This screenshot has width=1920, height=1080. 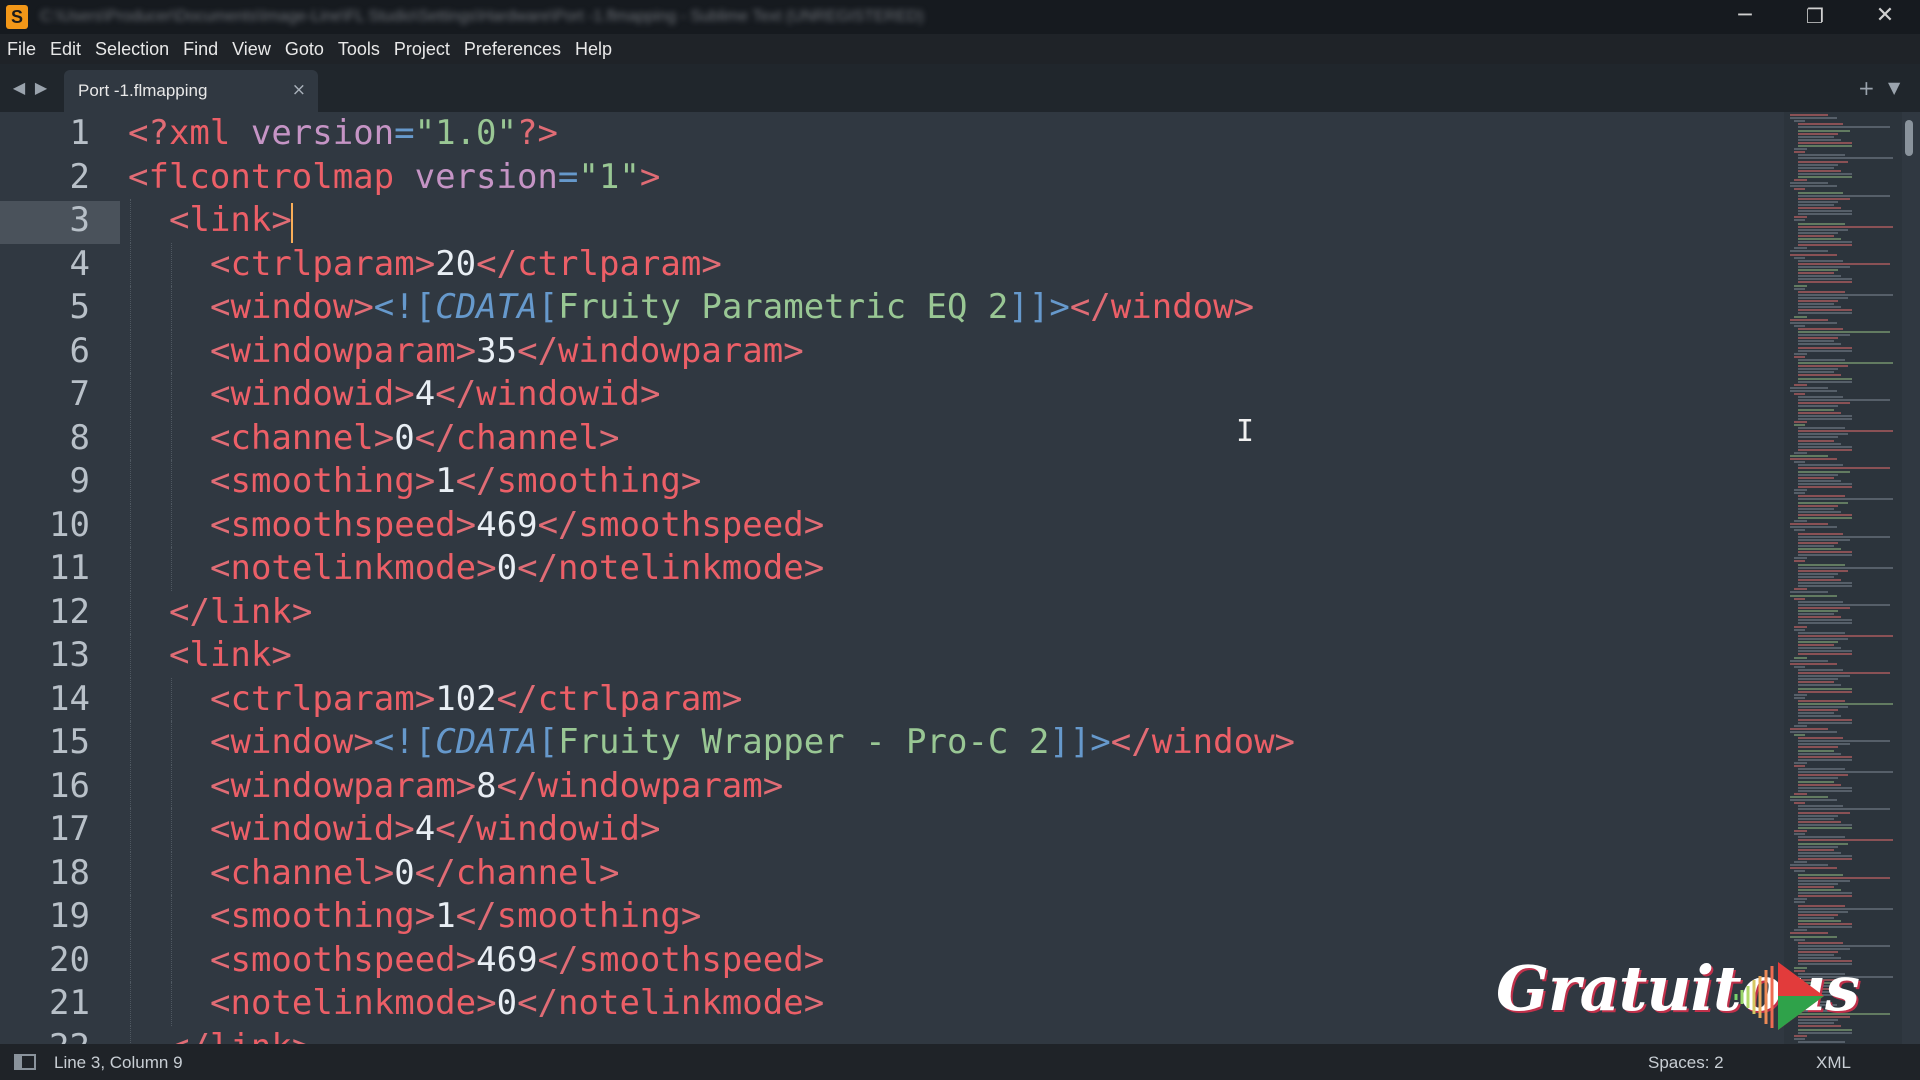 I want to click on code-line: 17 <windowid>4</windowid>, so click(x=880, y=830).